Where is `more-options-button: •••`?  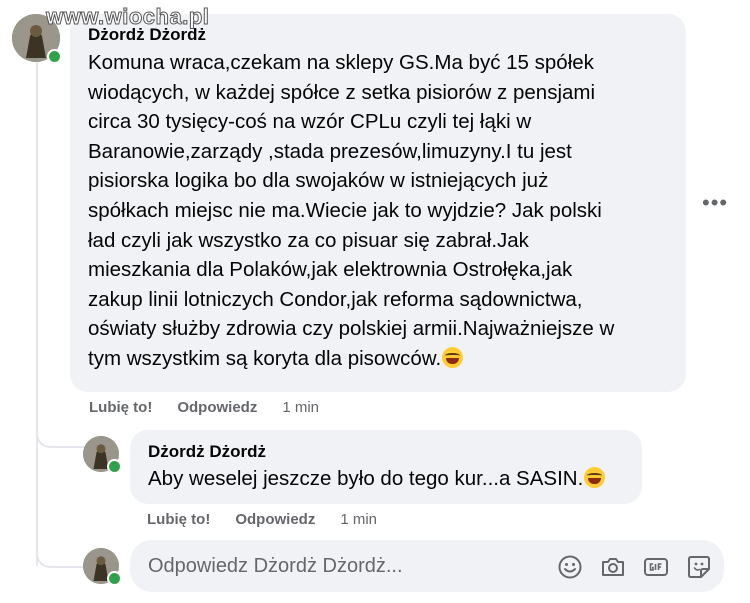
more-options-button: ••• is located at coordinates (715, 203).